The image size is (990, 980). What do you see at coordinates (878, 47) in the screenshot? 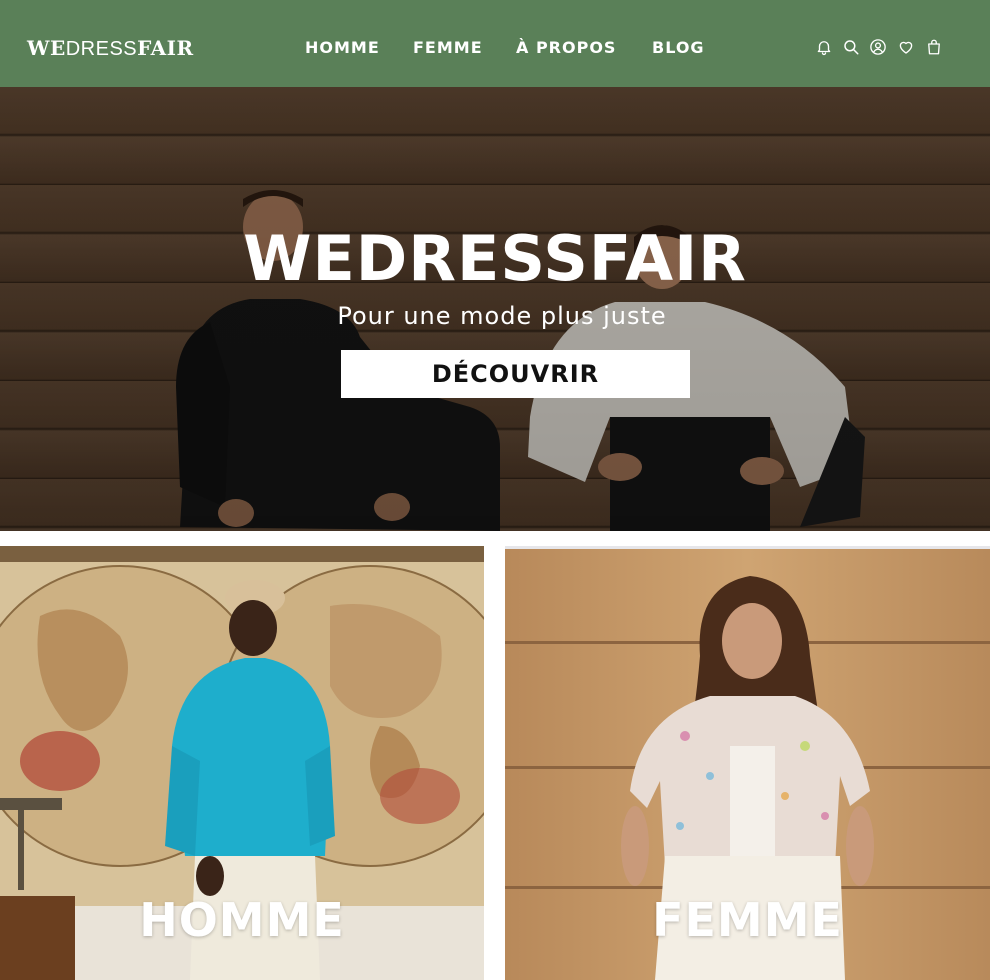
I see `account-icon` at bounding box center [878, 47].